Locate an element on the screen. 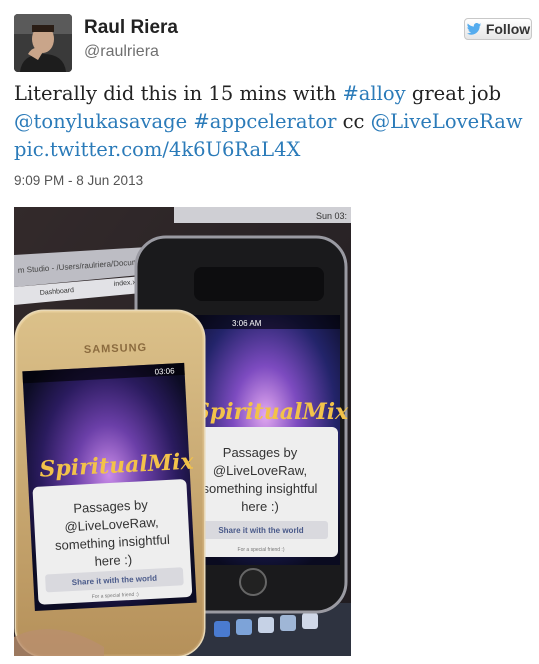 The image size is (539, 664). twitter-bird-icon is located at coordinates (474, 29).